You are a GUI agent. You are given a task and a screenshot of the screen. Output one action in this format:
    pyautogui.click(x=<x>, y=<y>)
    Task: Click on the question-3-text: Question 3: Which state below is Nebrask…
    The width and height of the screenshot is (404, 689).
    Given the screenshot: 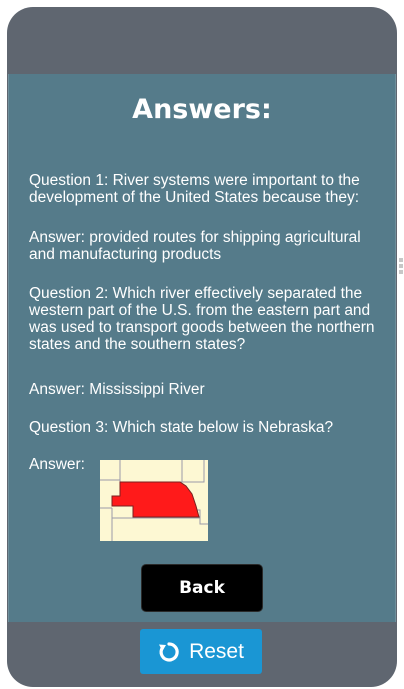 What is the action you would take?
    pyautogui.click(x=181, y=427)
    